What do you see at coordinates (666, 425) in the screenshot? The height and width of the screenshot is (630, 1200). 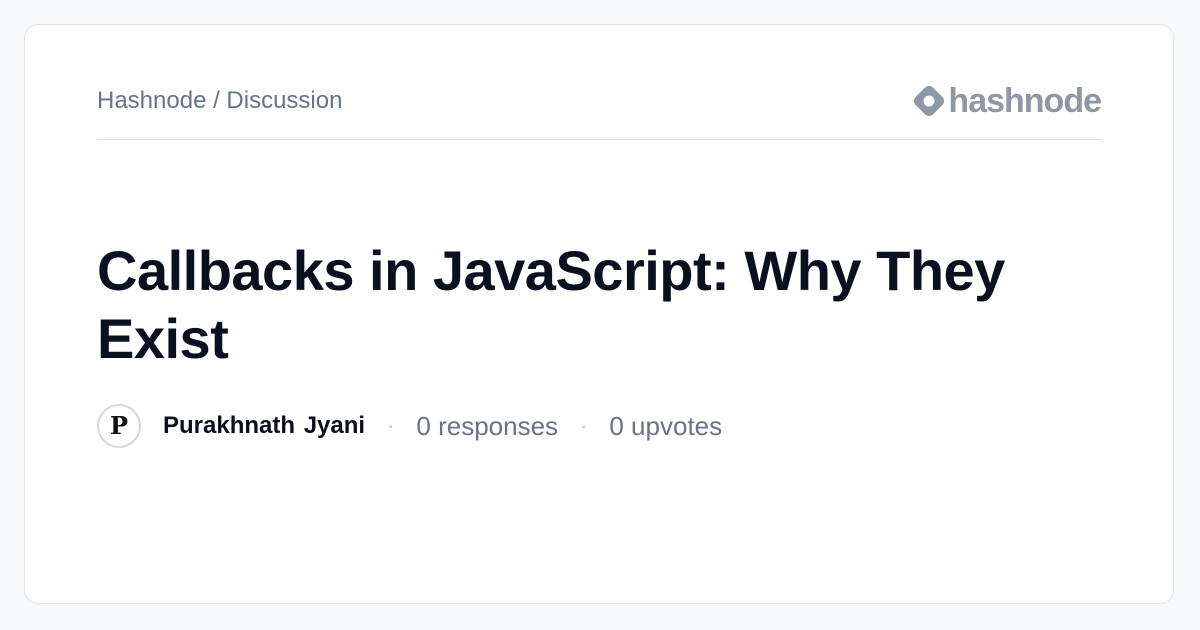 I see `upvotes-count: 0 upvotes` at bounding box center [666, 425].